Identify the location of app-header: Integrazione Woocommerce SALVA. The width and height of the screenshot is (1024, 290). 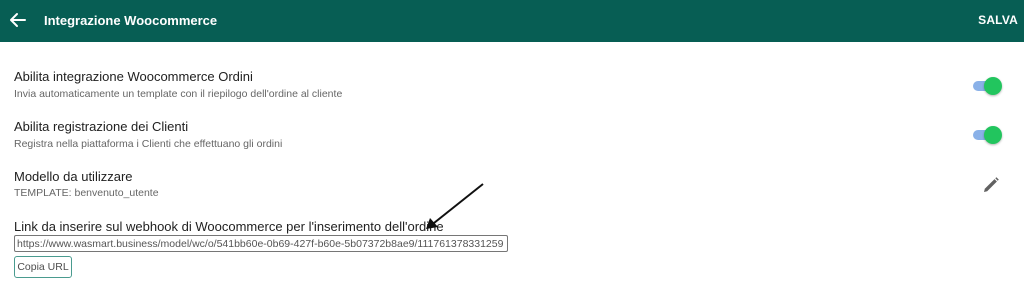
(512, 21).